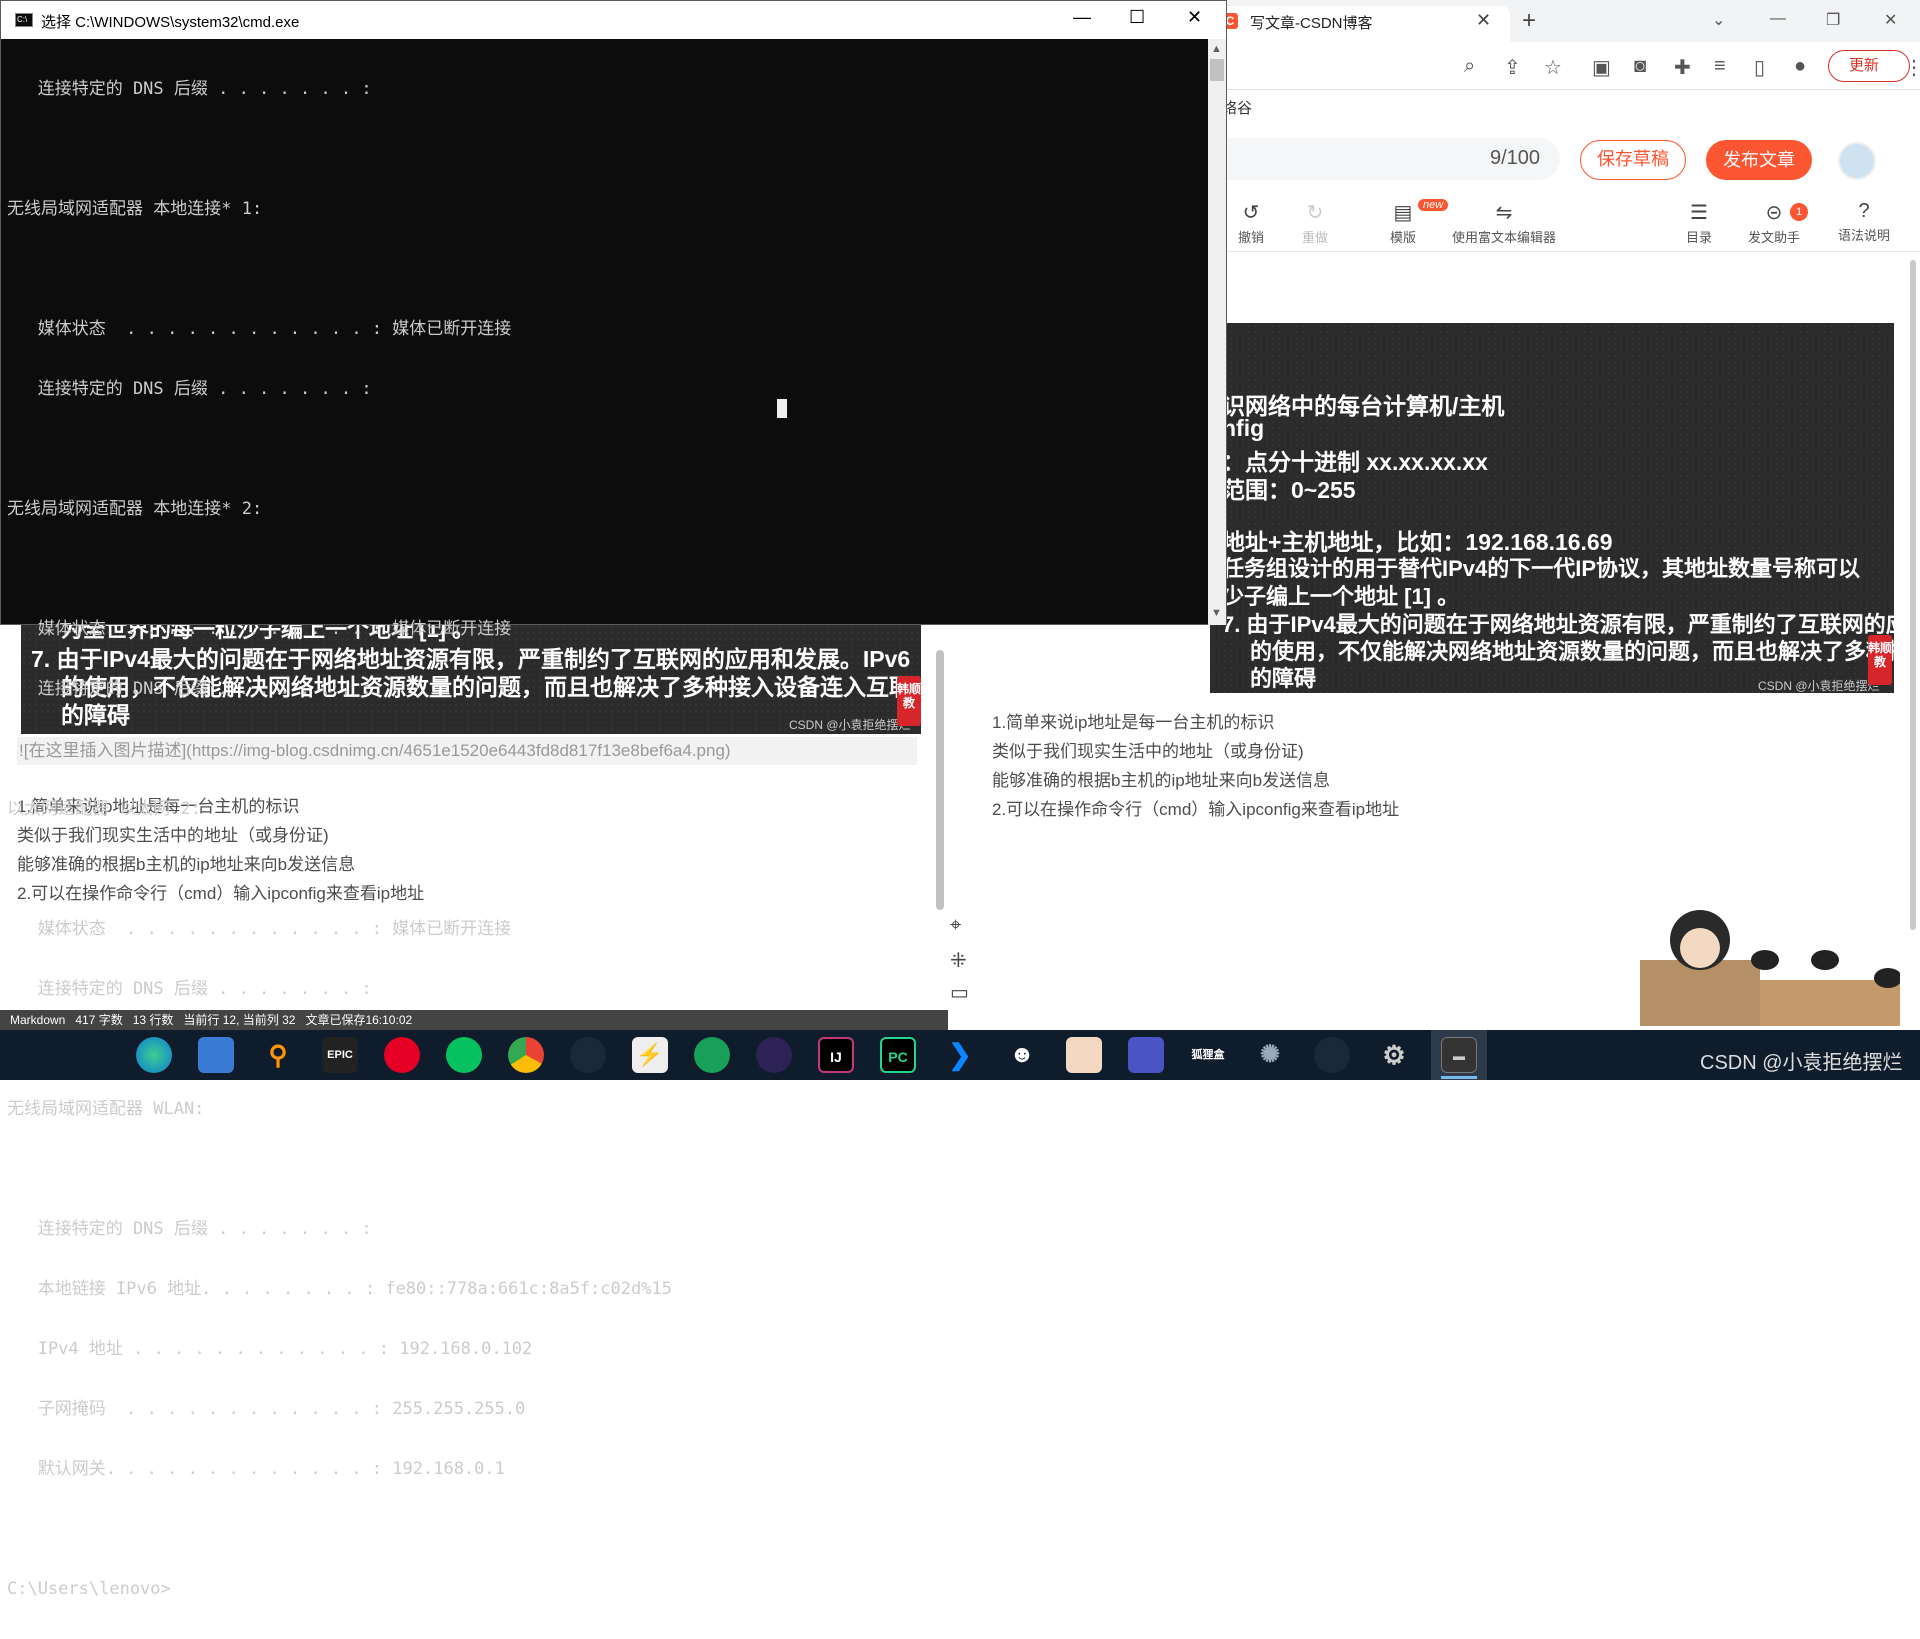  Describe the element at coordinates (1864, 211) in the screenshot. I see `help-icon: ?` at that location.